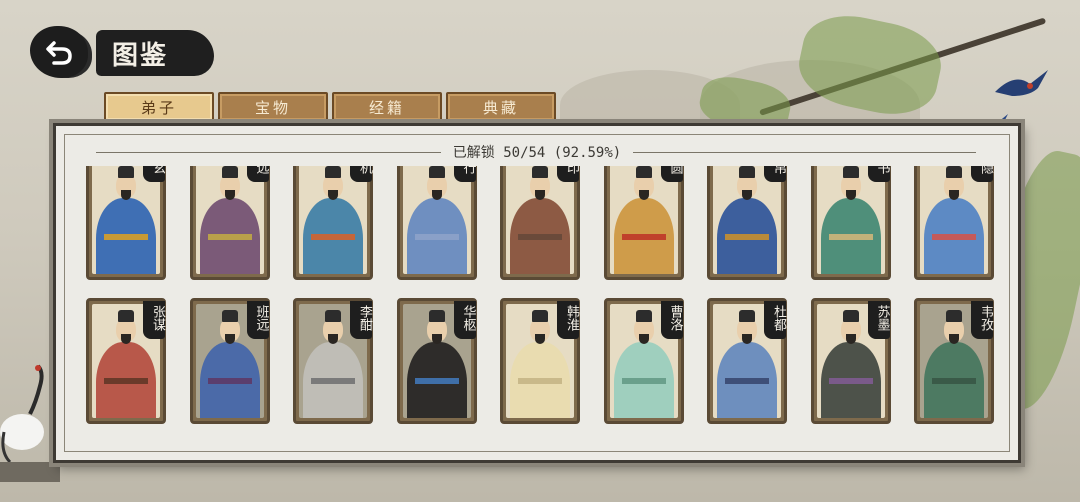 This screenshot has width=1080, height=502. What do you see at coordinates (140, 55) in the screenshot?
I see `page-title: 图鉴` at bounding box center [140, 55].